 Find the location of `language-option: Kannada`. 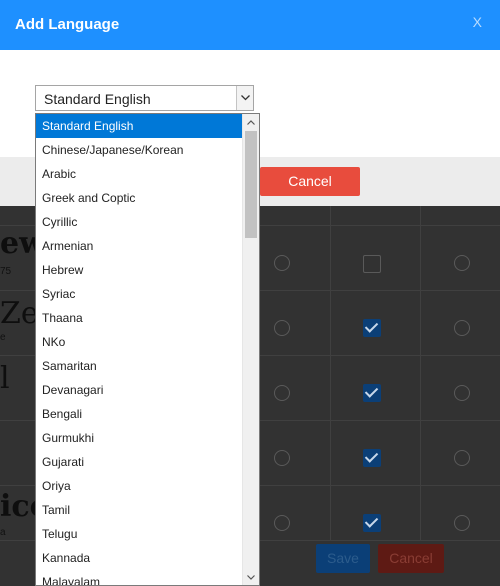

language-option: Kannada is located at coordinates (139, 558).